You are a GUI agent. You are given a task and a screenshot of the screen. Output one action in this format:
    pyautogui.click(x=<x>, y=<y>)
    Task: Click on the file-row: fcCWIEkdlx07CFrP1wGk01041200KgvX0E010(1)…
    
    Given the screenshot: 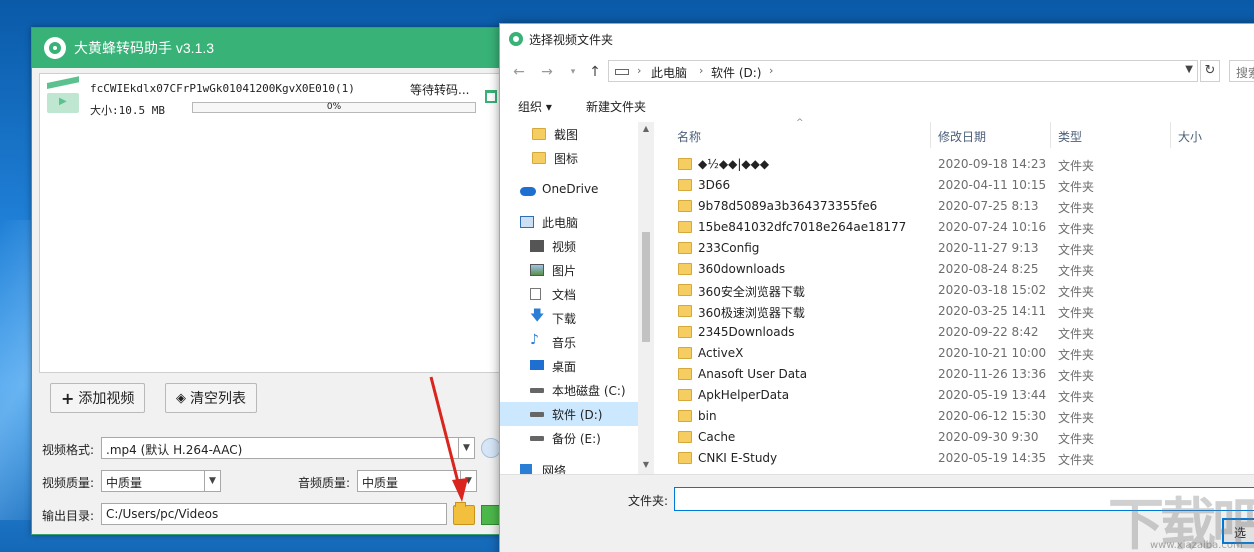 What is the action you would take?
    pyautogui.click(x=275, y=99)
    